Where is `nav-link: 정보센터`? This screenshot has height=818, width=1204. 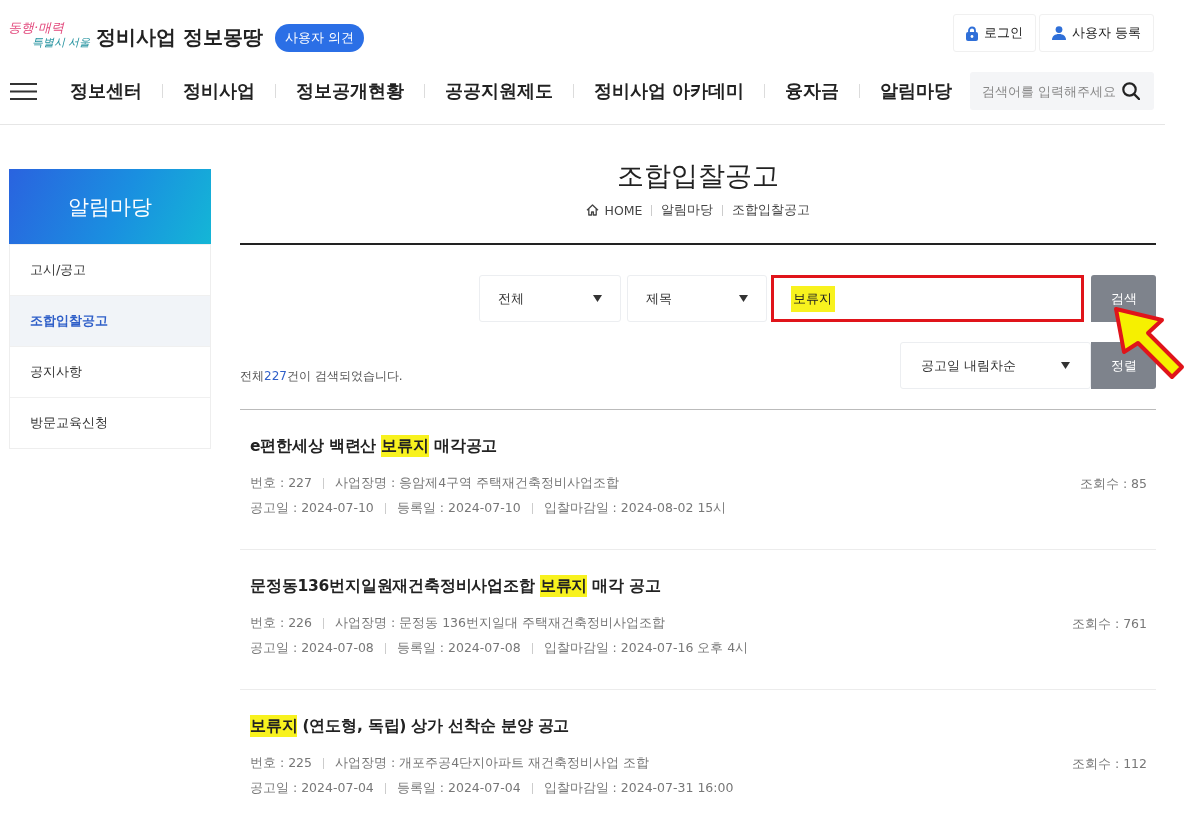 nav-link: 정보센터 is located at coordinates (106, 91).